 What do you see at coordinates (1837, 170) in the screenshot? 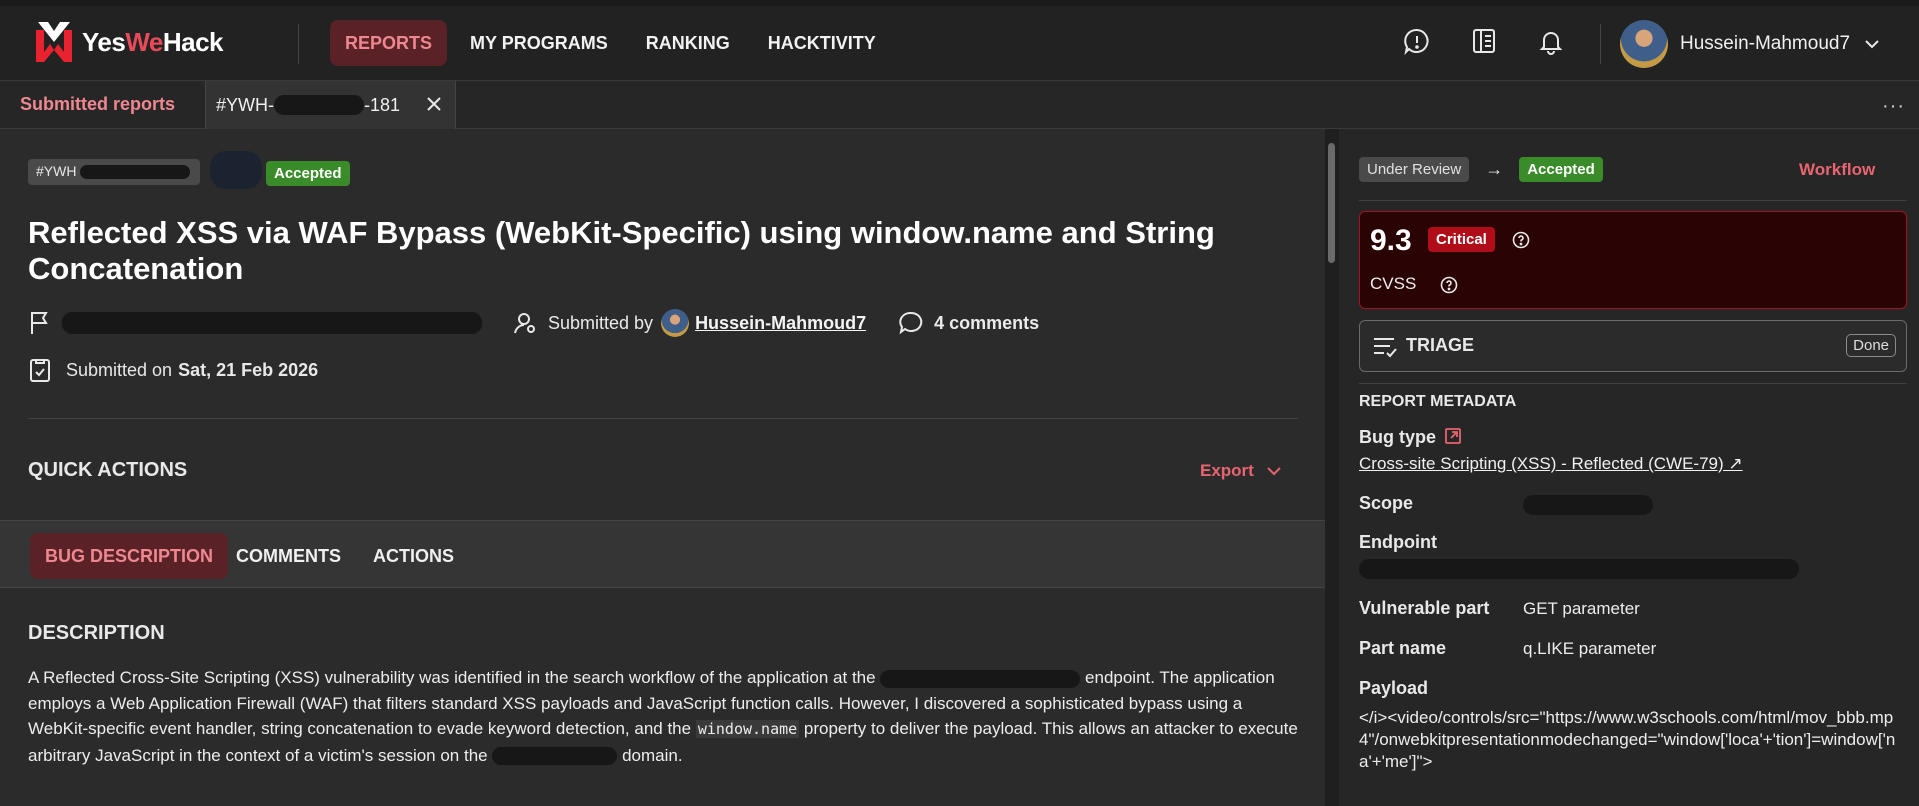
I see `workflow-link: Workflow` at bounding box center [1837, 170].